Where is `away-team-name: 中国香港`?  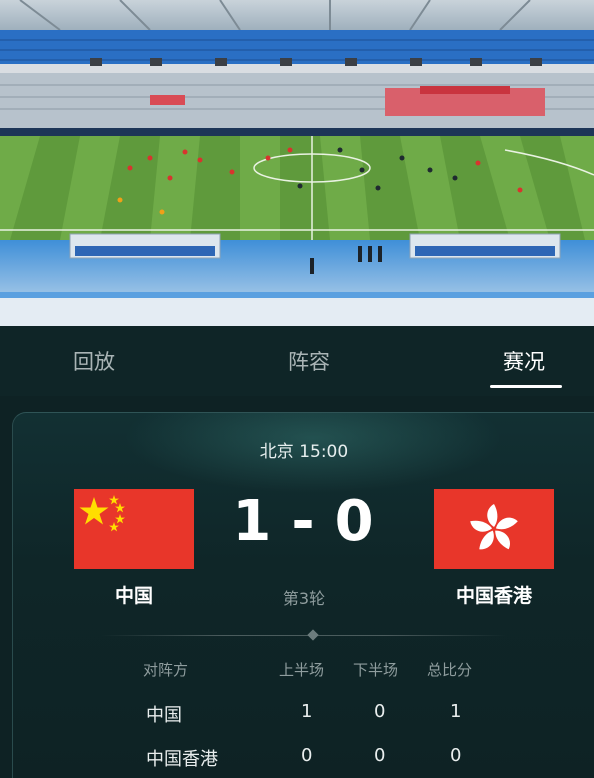 away-team-name: 中国香港 is located at coordinates (493, 596).